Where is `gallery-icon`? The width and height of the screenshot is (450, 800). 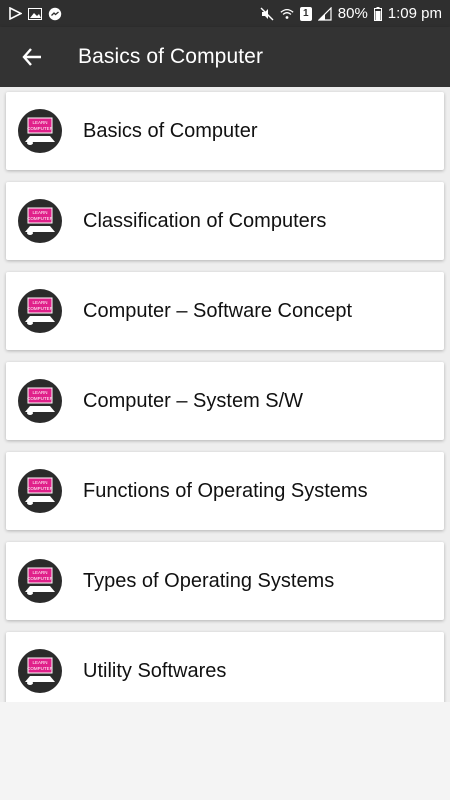
gallery-icon is located at coordinates (35, 14).